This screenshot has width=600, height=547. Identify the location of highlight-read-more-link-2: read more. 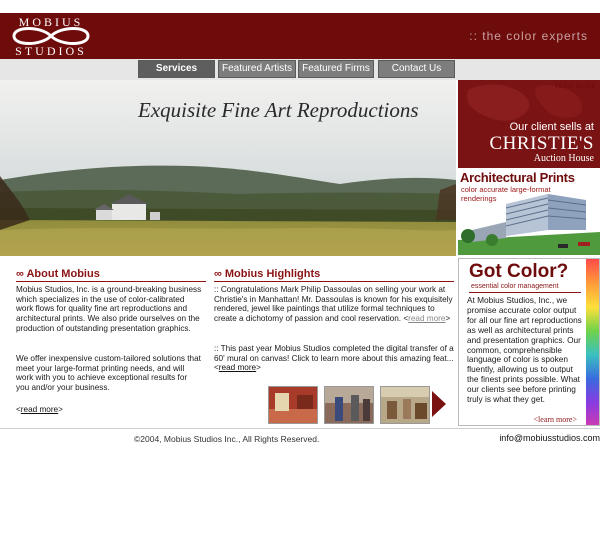
(237, 367).